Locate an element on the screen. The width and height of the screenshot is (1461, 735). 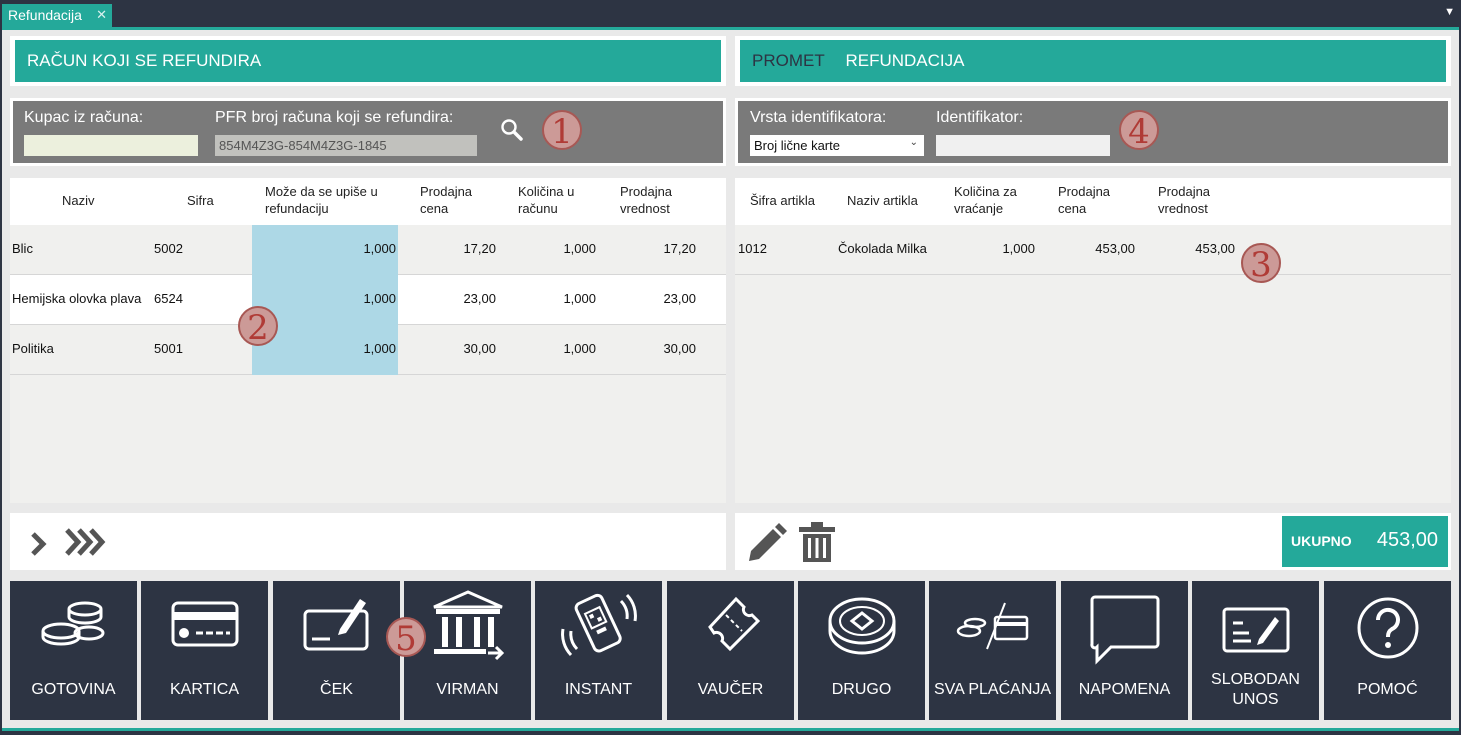
free-entry-icon is located at coordinates (1255, 630).